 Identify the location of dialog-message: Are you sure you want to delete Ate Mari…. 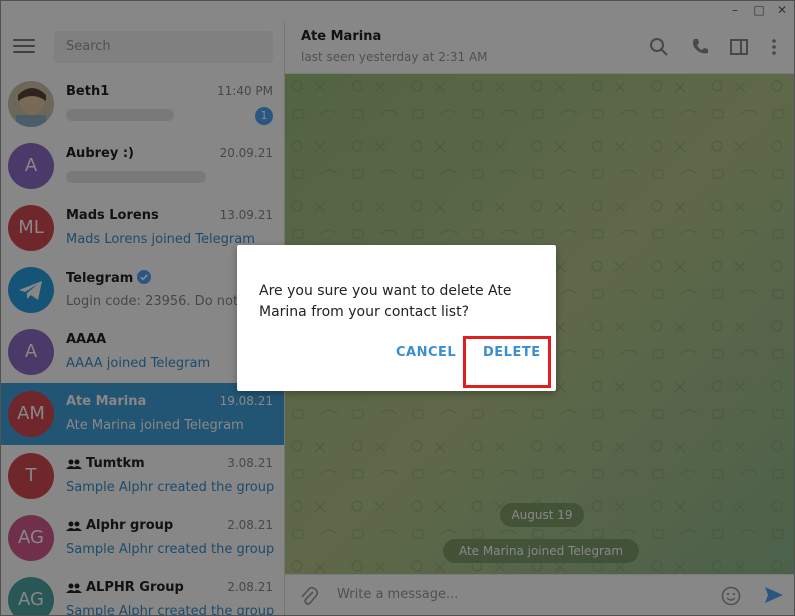
(385, 301).